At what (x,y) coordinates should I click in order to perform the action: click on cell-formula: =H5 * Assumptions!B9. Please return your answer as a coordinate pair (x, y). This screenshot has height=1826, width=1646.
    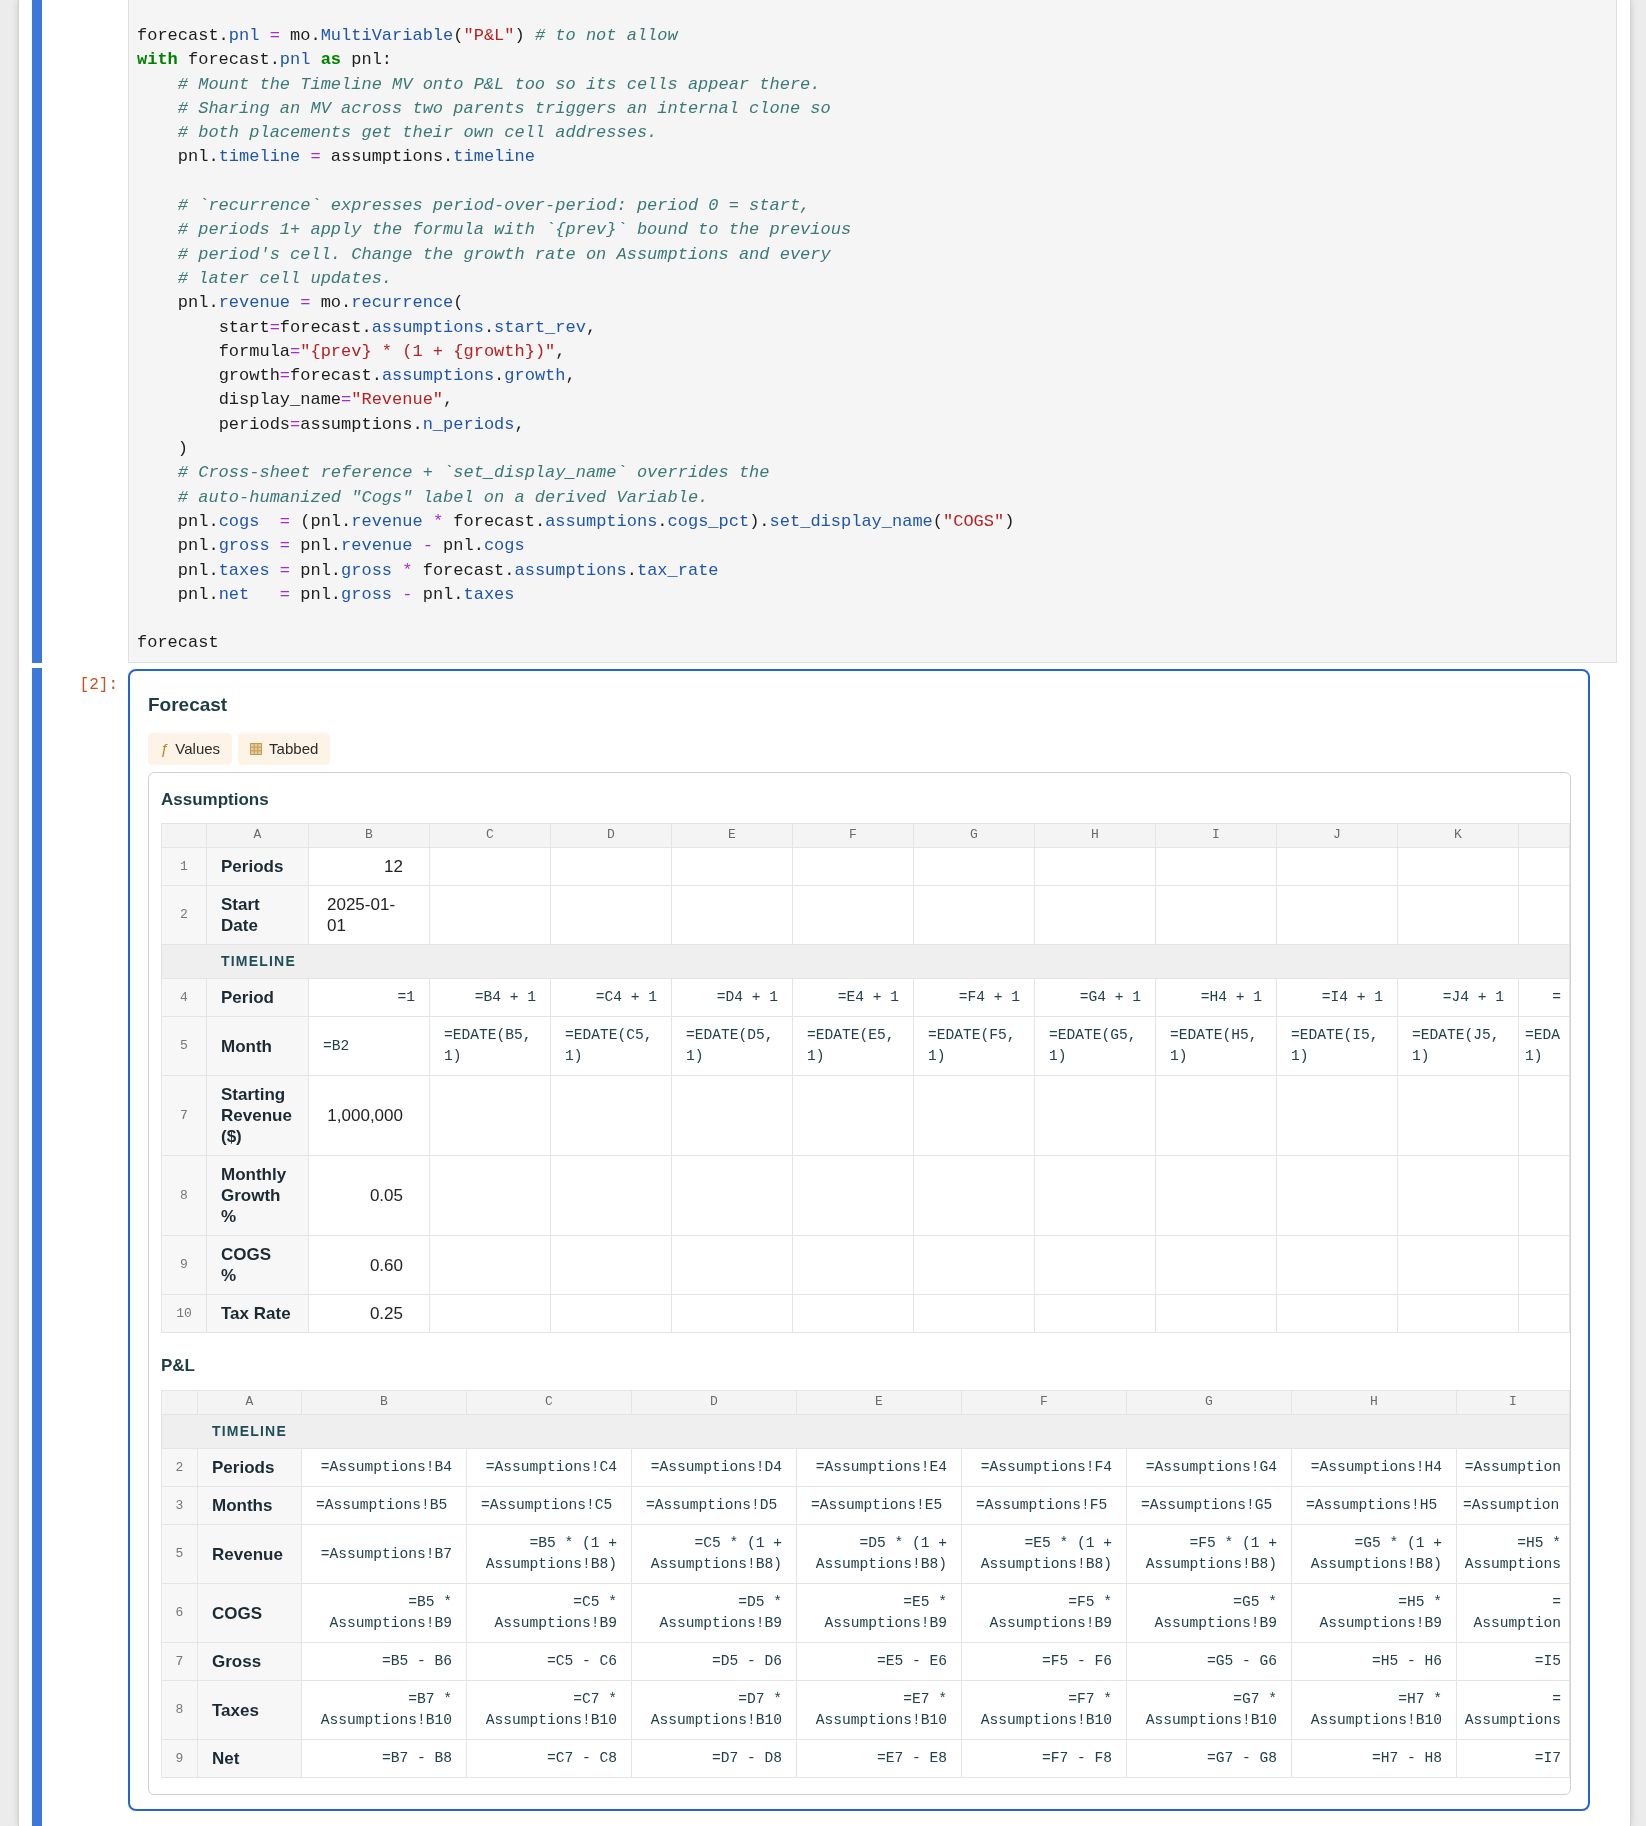
    Looking at the image, I should click on (1374, 1613).